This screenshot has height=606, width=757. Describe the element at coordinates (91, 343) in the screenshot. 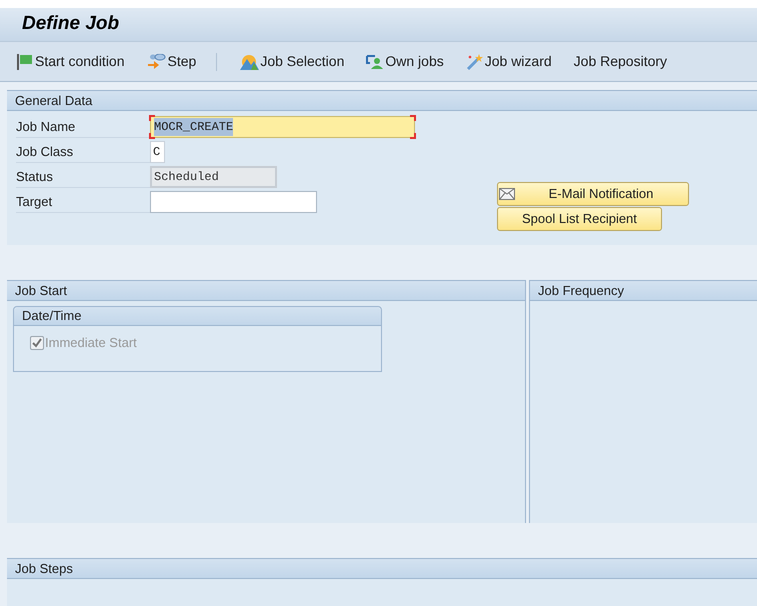

I see `checkbox-label: Immediate Start` at that location.